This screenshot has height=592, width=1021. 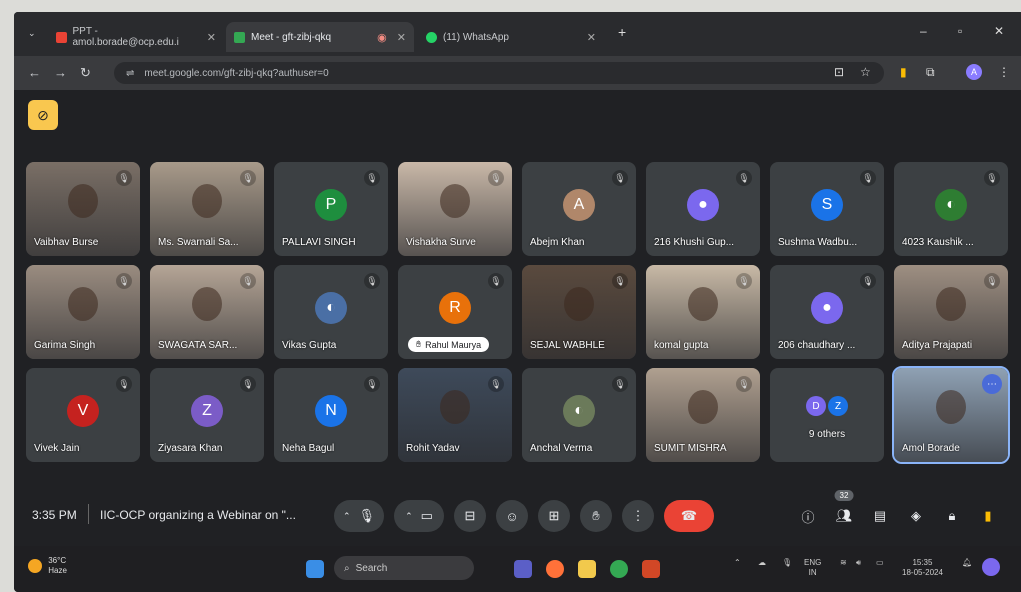 What do you see at coordinates (923, 31) in the screenshot?
I see `minimize-icon: –` at bounding box center [923, 31].